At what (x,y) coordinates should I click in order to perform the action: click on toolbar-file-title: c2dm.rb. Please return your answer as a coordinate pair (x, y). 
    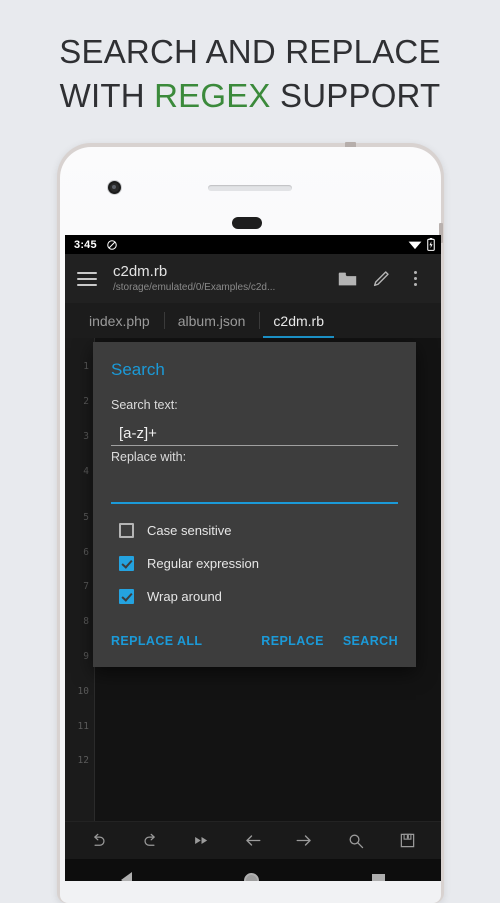
    Looking at the image, I should click on (140, 271).